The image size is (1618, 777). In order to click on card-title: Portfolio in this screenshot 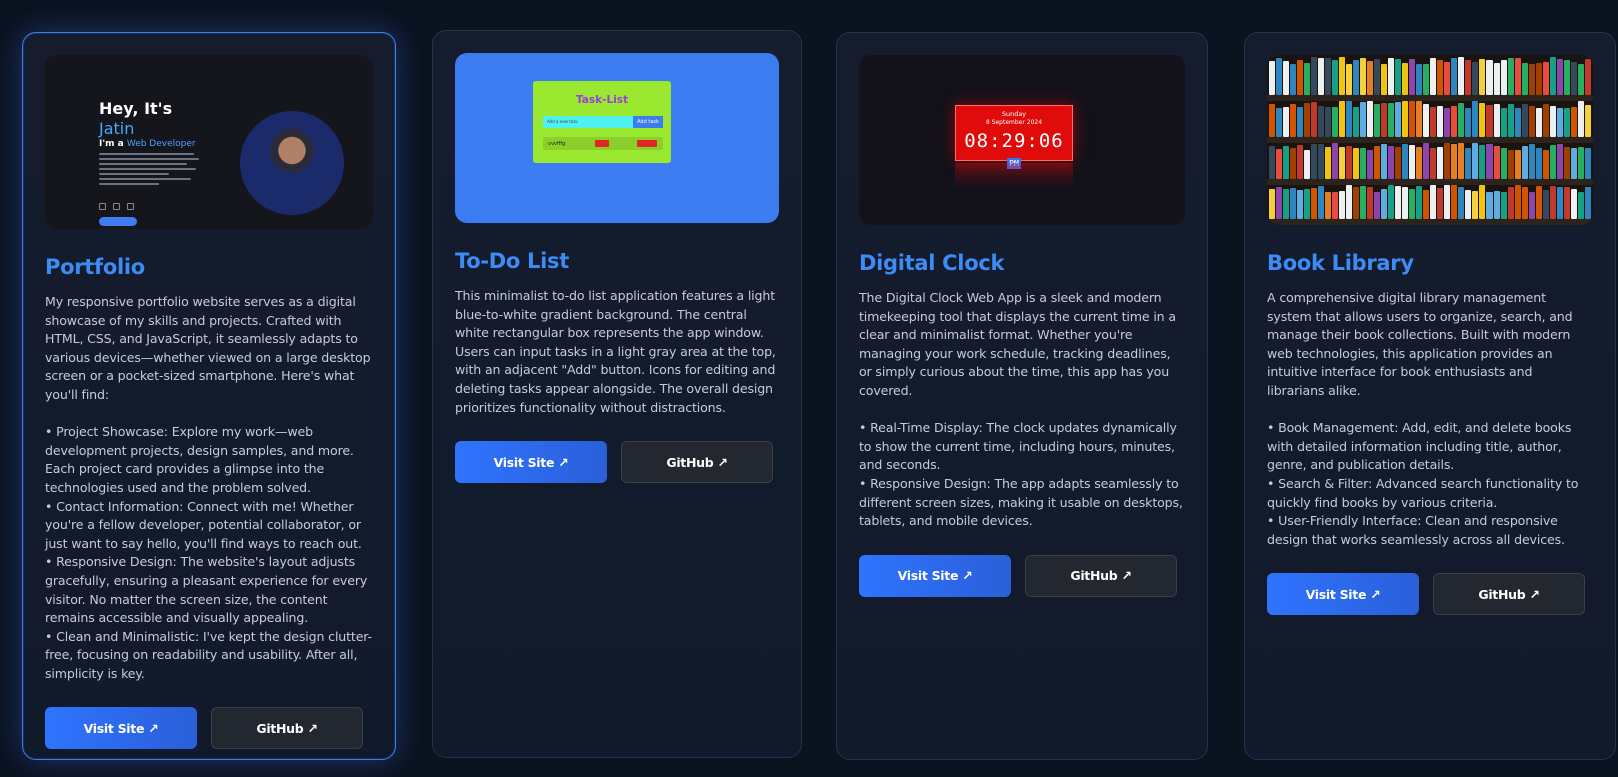, I will do `click(95, 267)`.